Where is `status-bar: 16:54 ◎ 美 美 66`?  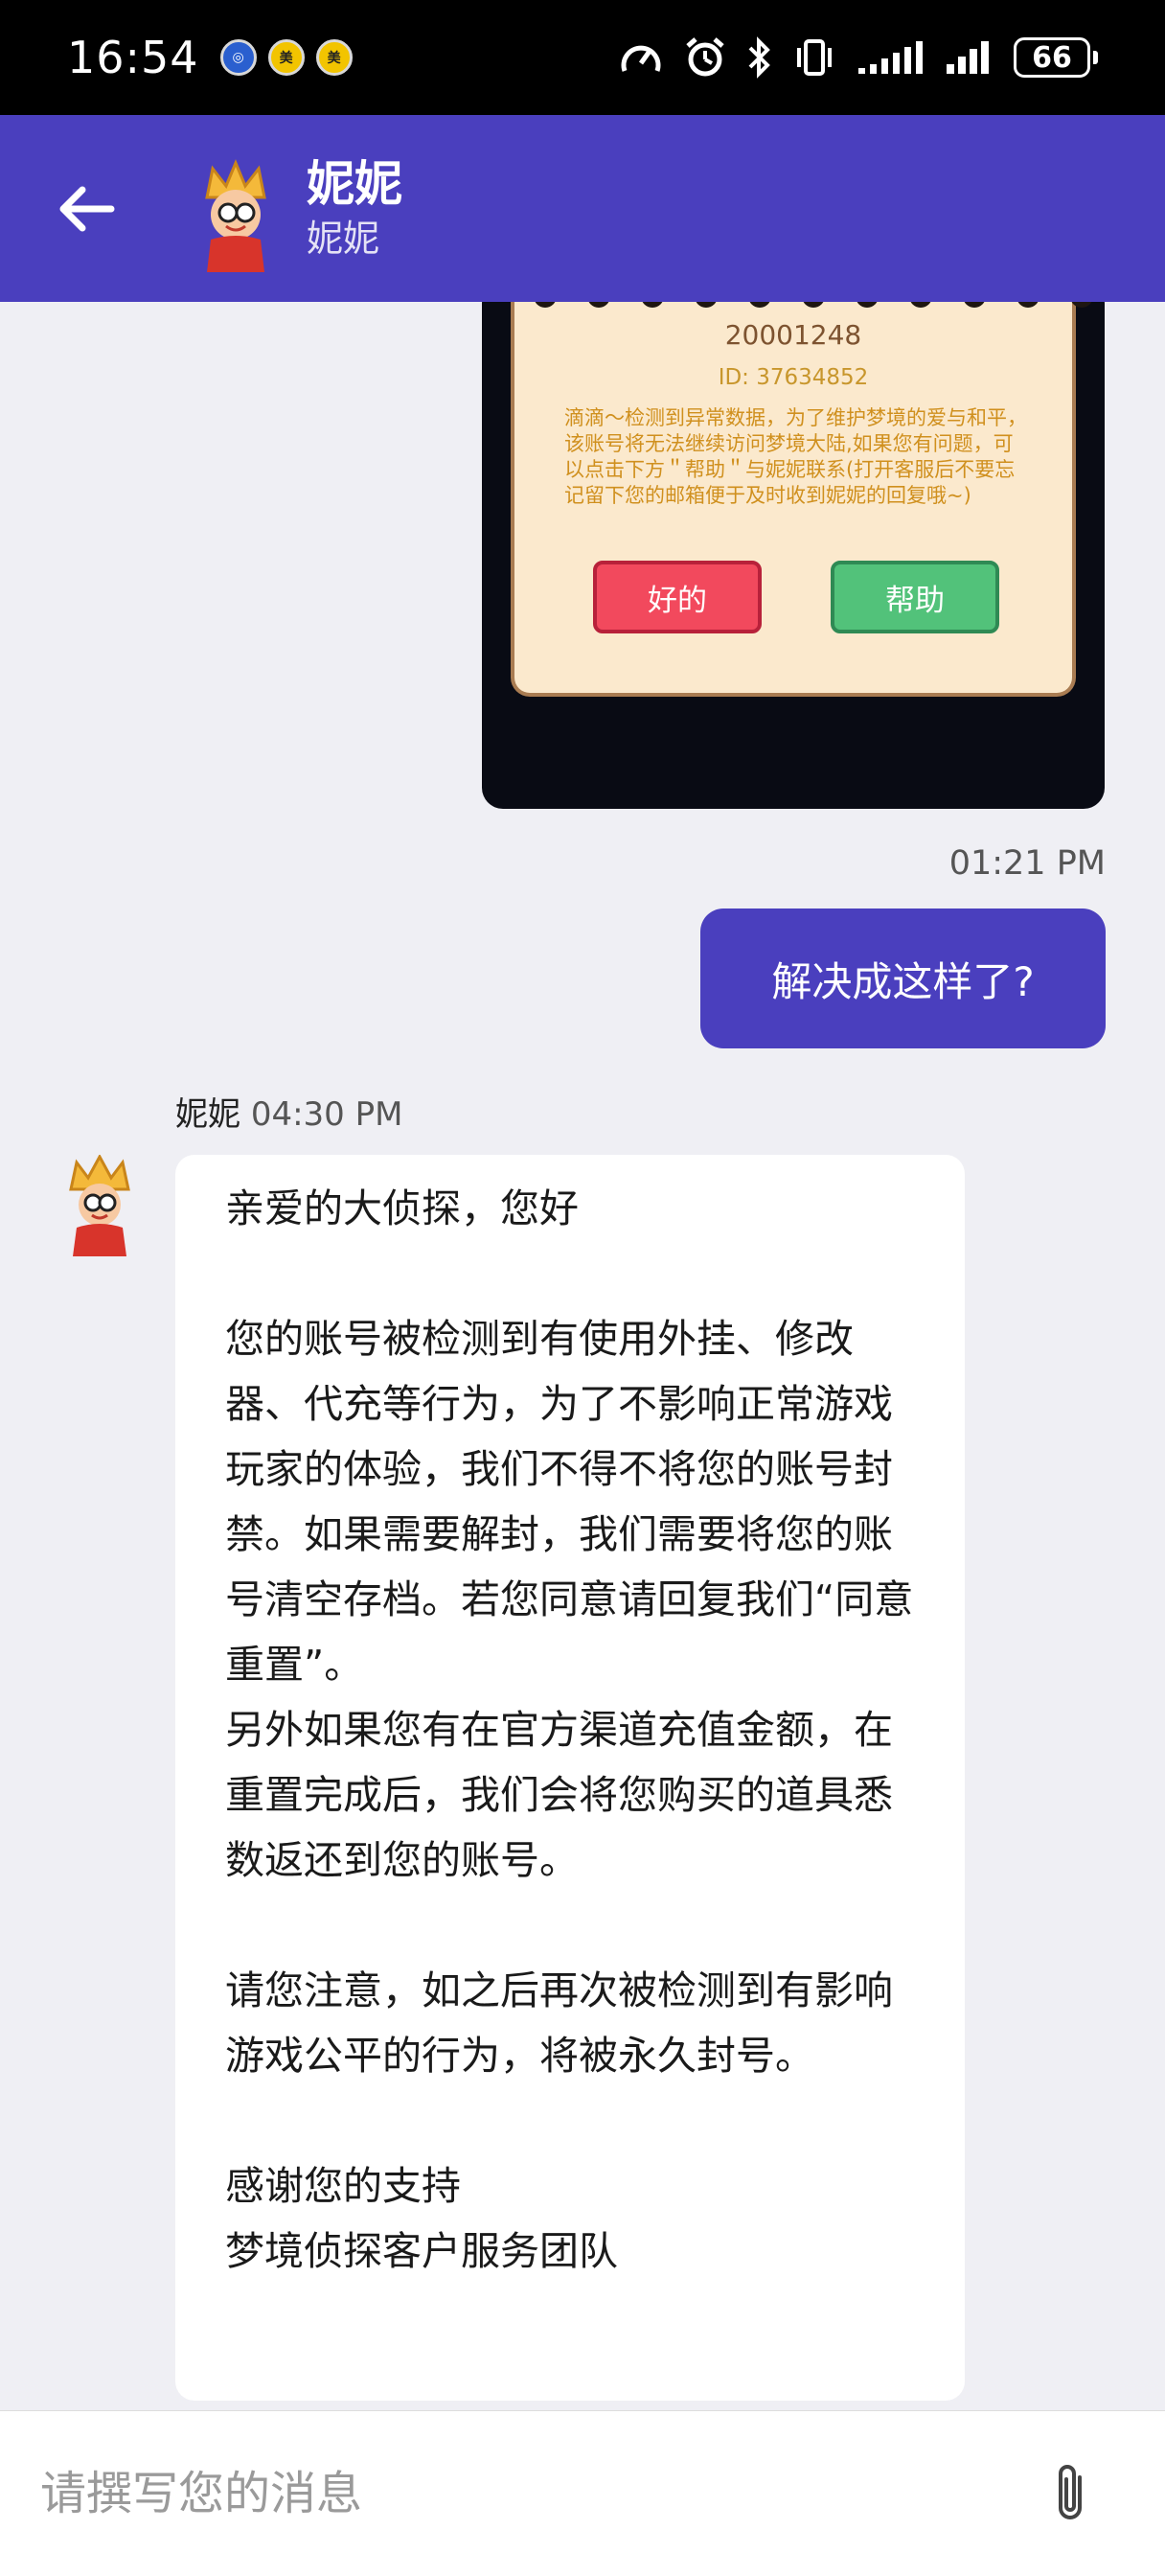
status-bar: 16:54 ◎ 美 美 66 is located at coordinates (582, 57).